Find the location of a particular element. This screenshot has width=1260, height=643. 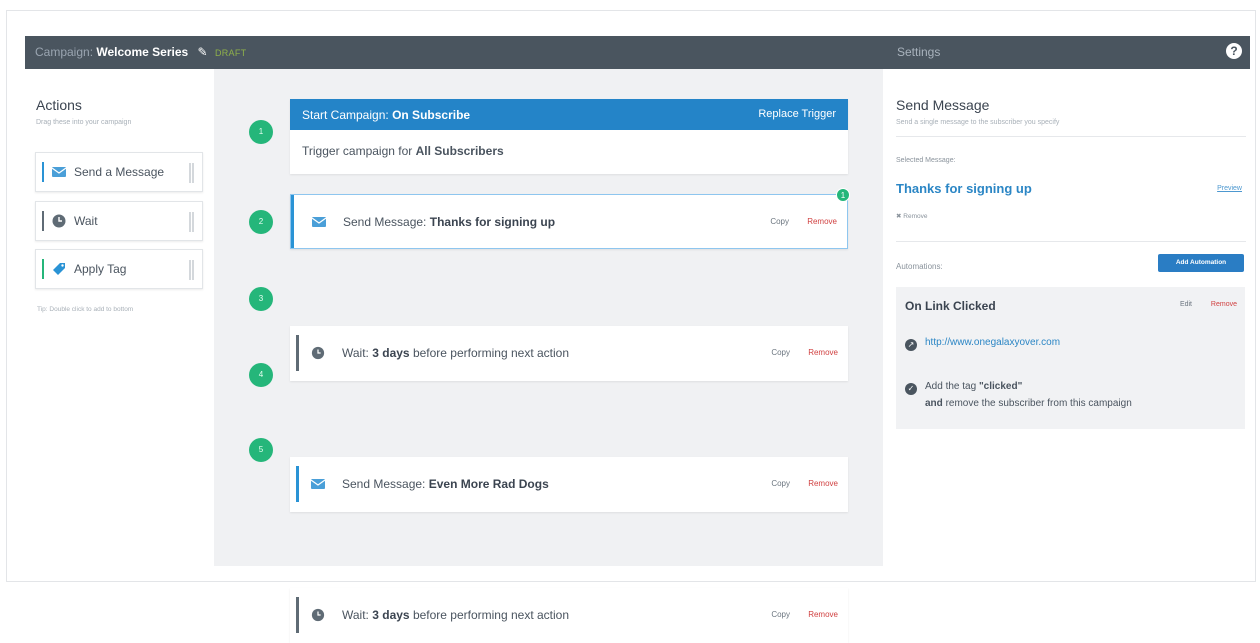

action-send-message: Send a Message is located at coordinates (119, 172).